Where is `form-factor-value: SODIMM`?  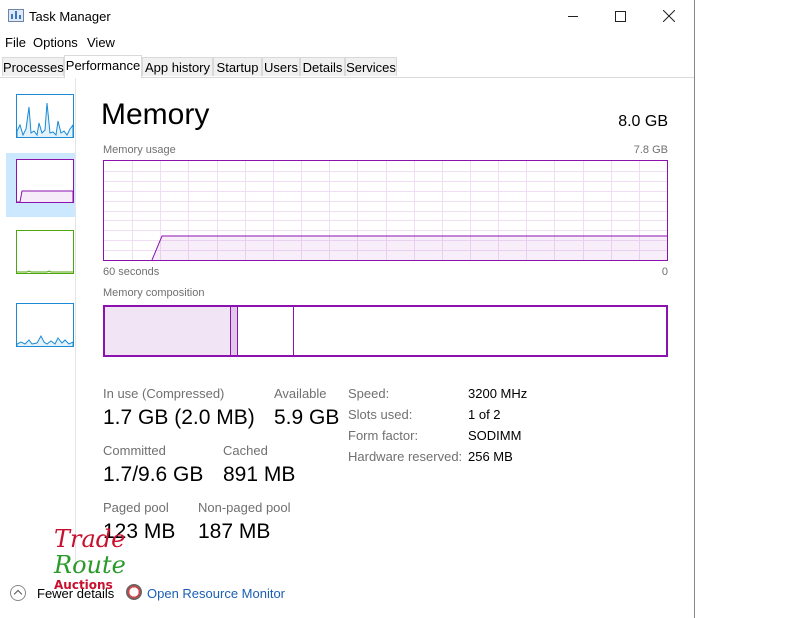 form-factor-value: SODIMM is located at coordinates (495, 435).